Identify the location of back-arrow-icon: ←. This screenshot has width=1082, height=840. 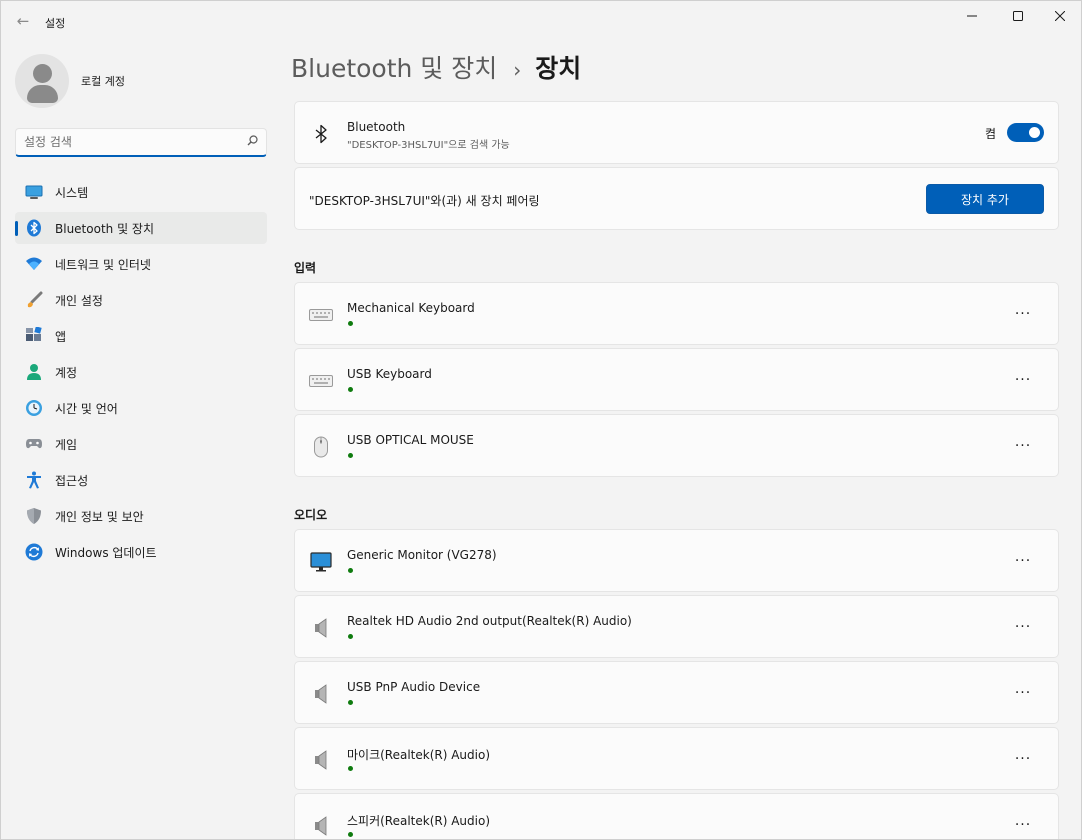
(23, 21).